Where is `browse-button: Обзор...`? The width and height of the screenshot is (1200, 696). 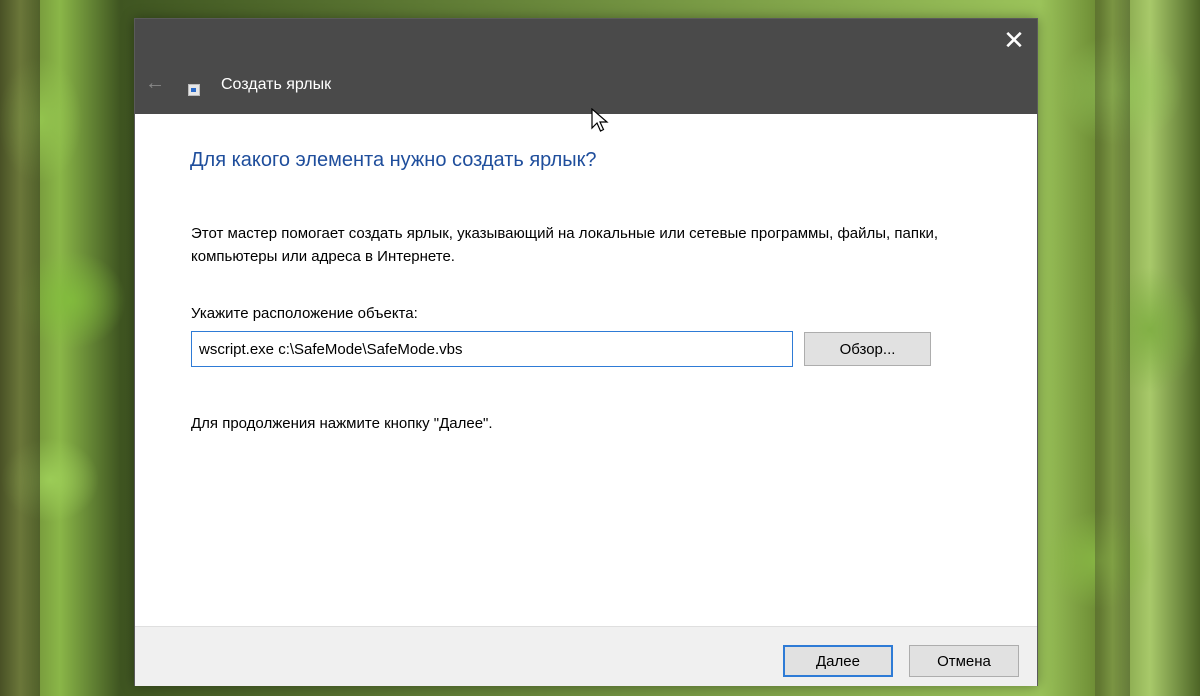 browse-button: Обзор... is located at coordinates (867, 349).